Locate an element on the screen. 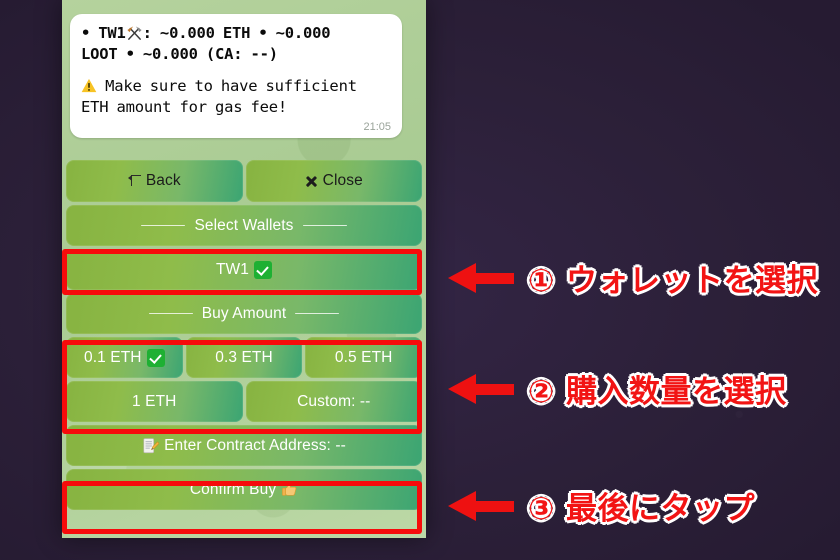  amount-0-1-eth-button: 0.1 ETH is located at coordinates (124, 357).